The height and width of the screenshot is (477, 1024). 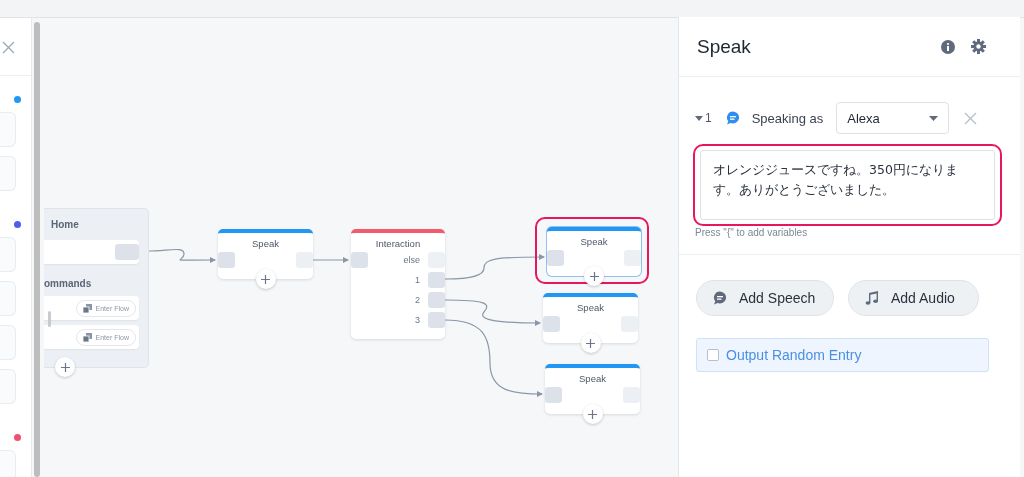 I want to click on voice-dropdown: Alexa, so click(x=893, y=118).